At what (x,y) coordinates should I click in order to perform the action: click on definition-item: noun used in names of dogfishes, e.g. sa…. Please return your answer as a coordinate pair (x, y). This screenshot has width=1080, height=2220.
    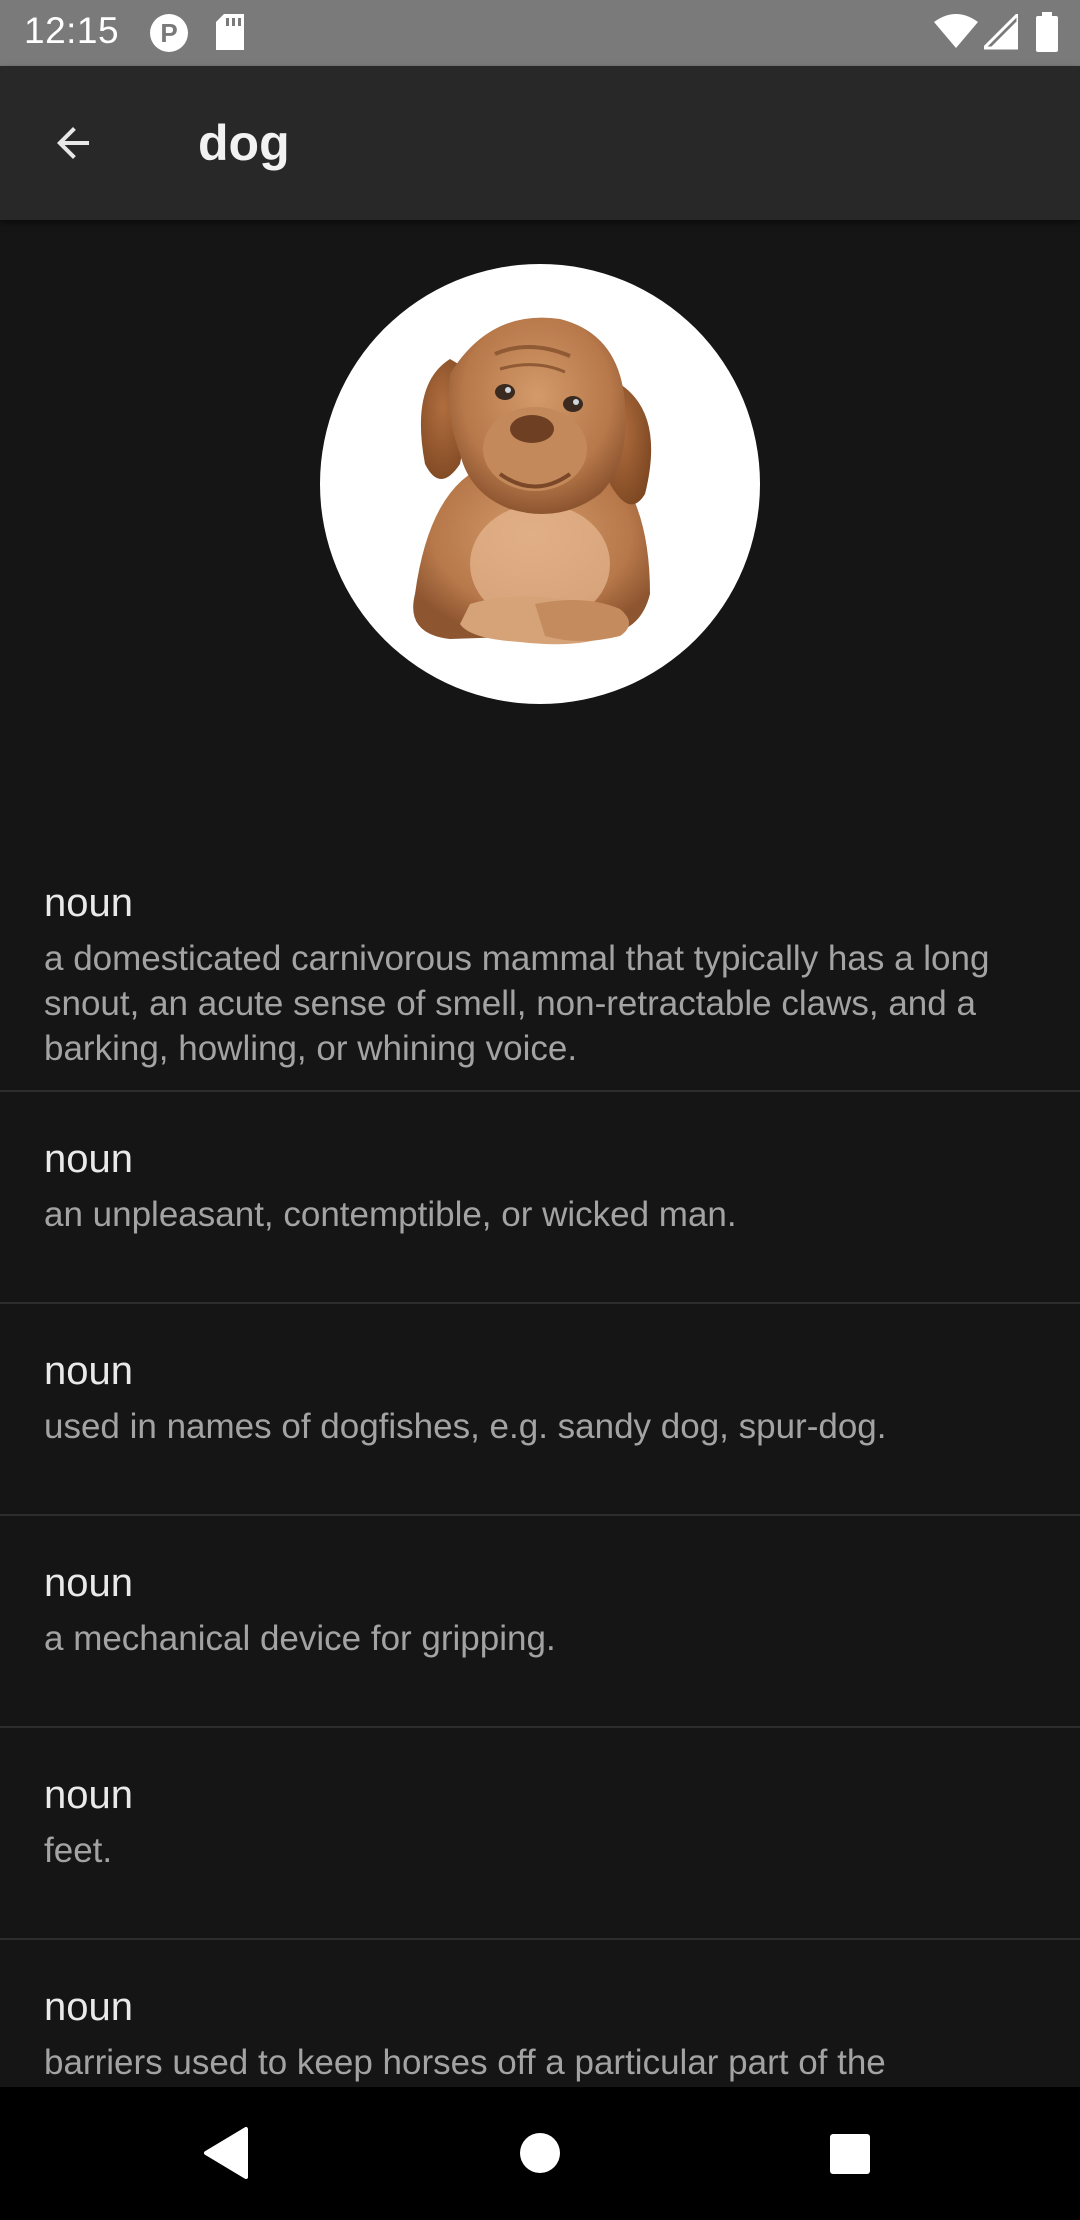
    Looking at the image, I should click on (540, 1410).